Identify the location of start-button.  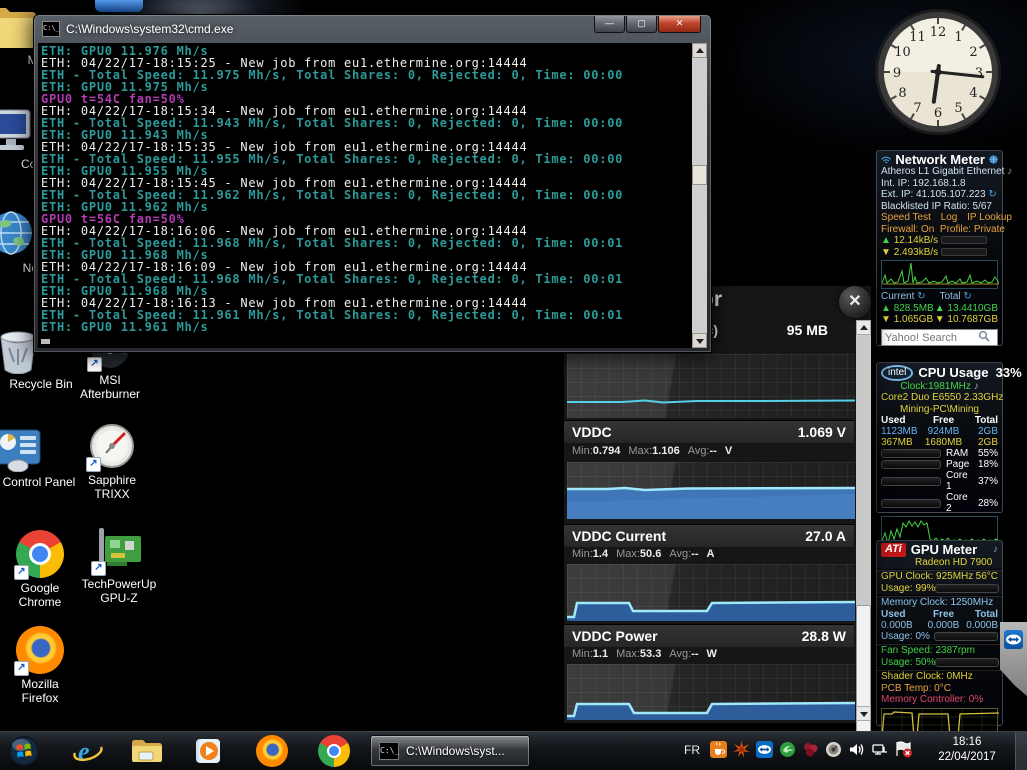
(24, 751).